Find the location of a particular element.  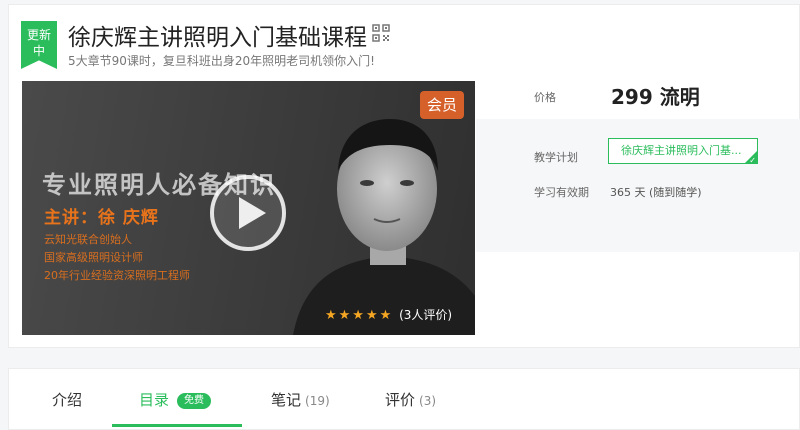

tab-intro-label: 介绍 is located at coordinates (67, 400).